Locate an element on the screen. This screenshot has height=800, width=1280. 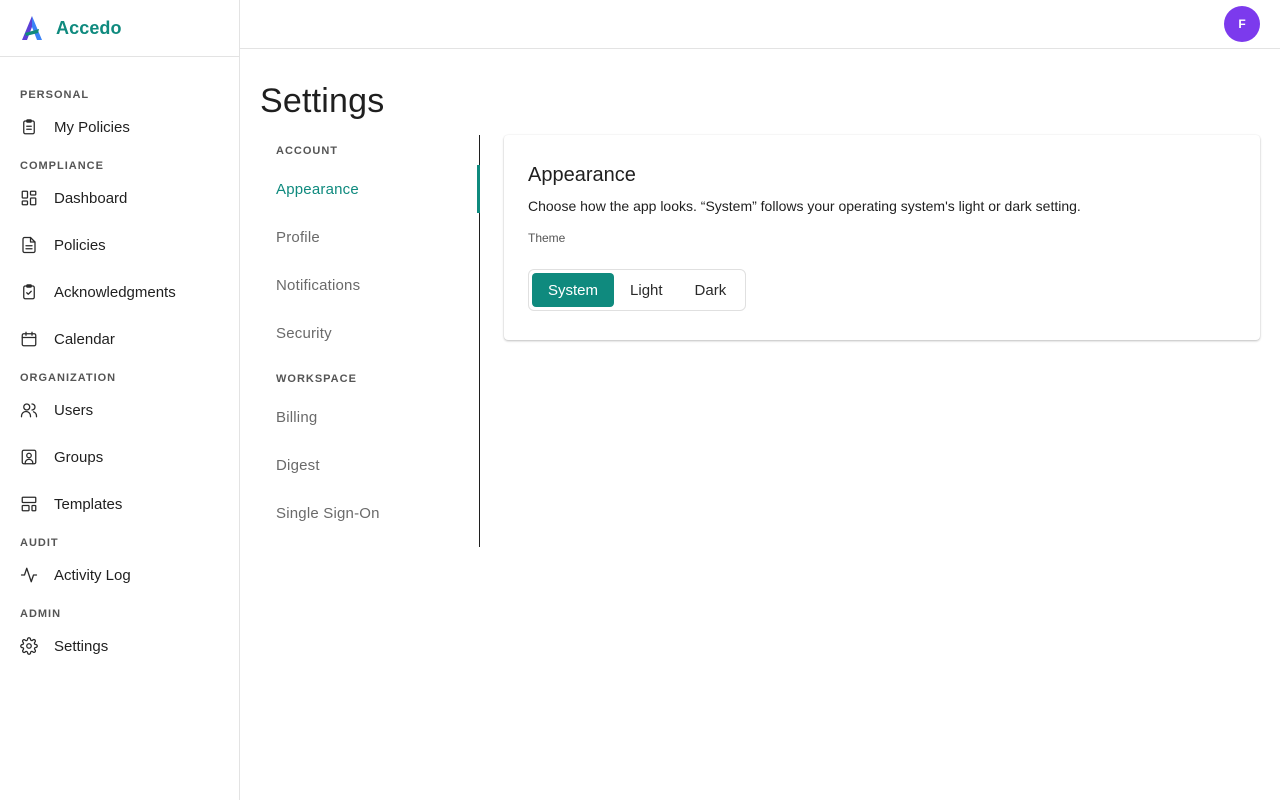
settings-tab-billing: Billing is located at coordinates (369, 417).